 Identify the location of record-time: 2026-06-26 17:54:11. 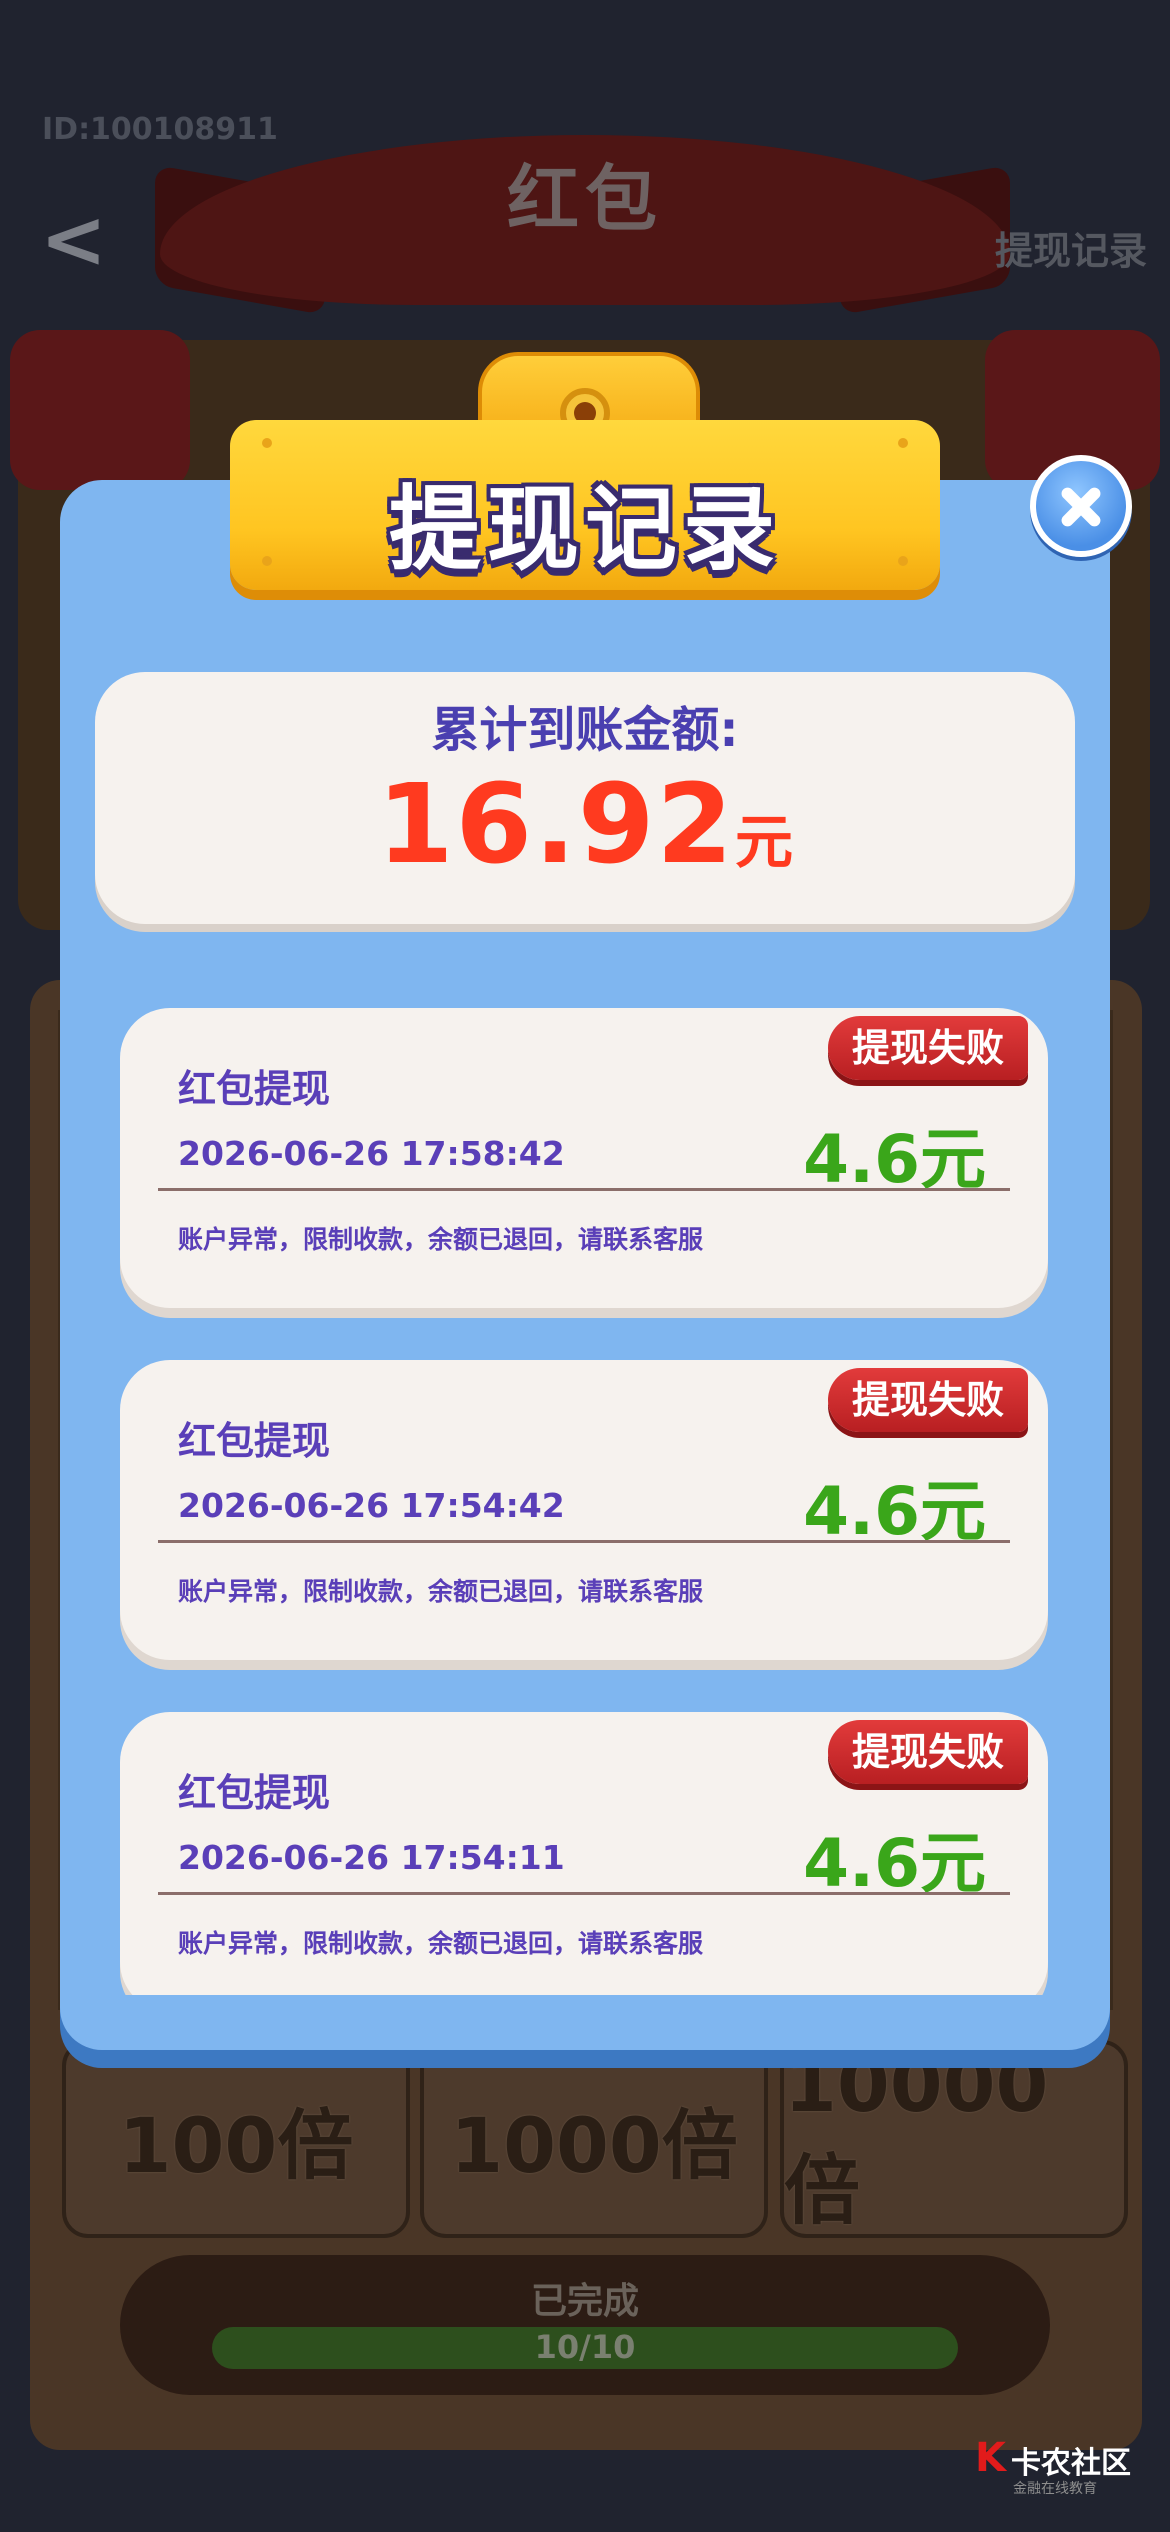
(371, 1857).